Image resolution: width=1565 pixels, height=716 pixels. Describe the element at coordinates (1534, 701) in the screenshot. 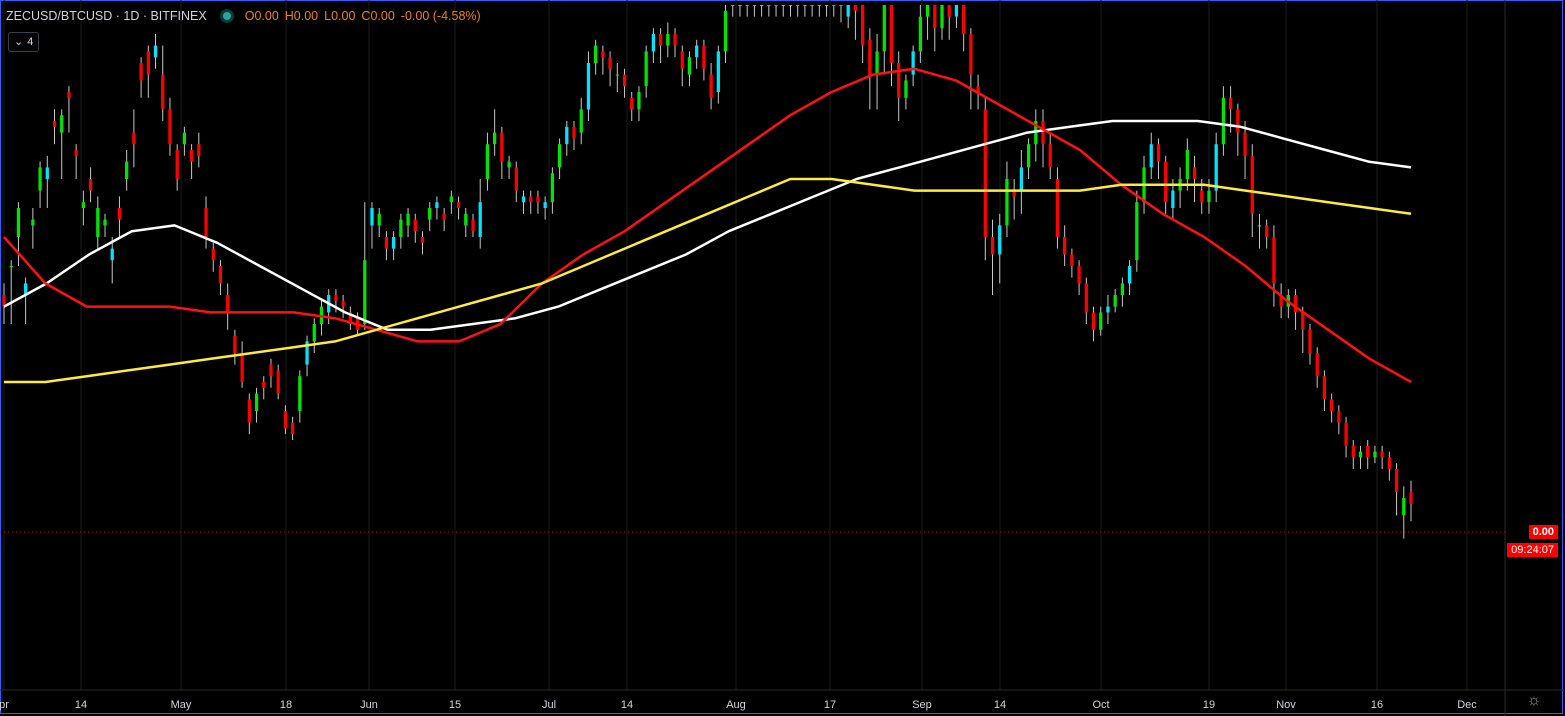

I see `gear-icon: ☼` at that location.